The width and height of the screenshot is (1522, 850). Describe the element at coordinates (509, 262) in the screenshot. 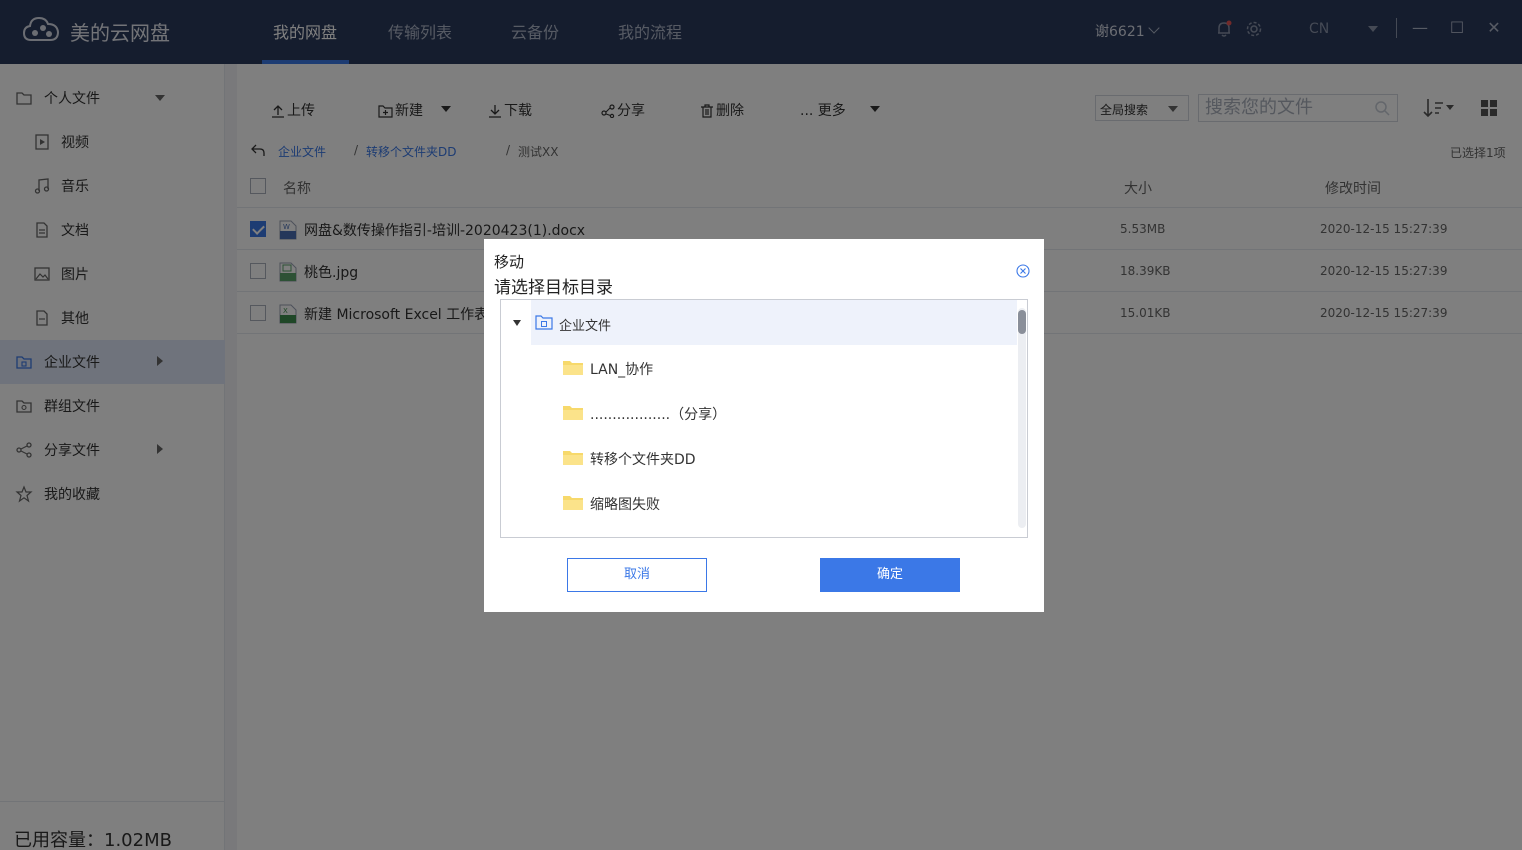

I see `dialog-title: 移动` at that location.